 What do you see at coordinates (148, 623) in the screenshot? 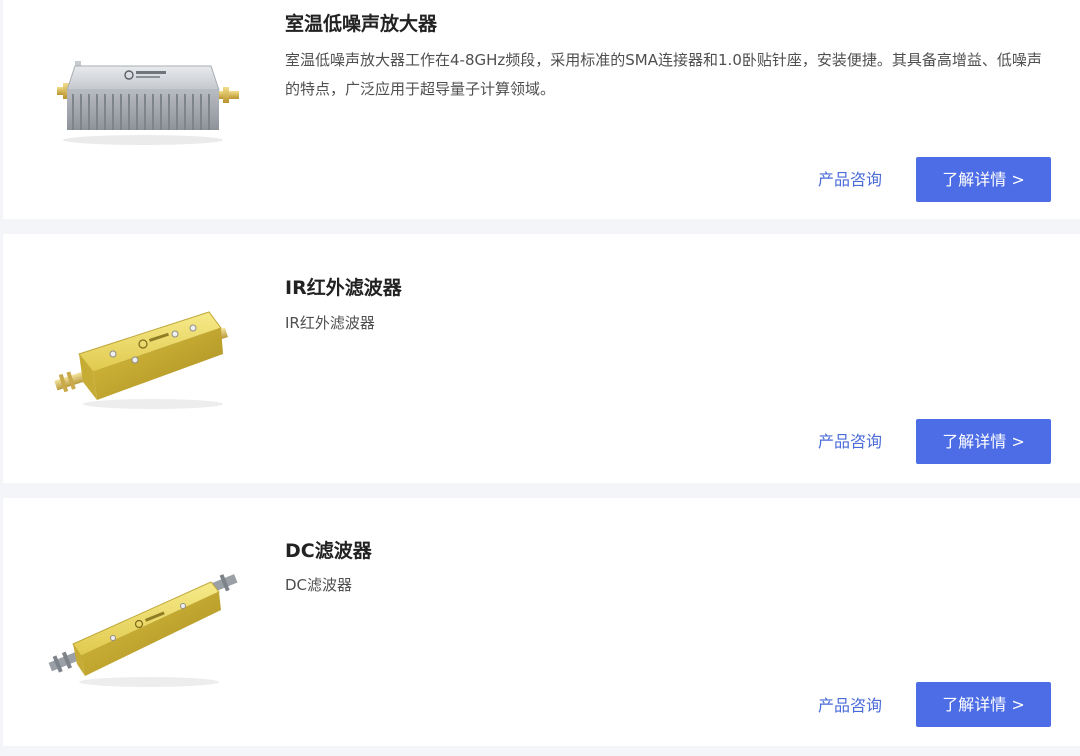
I see `dc-filter-image` at bounding box center [148, 623].